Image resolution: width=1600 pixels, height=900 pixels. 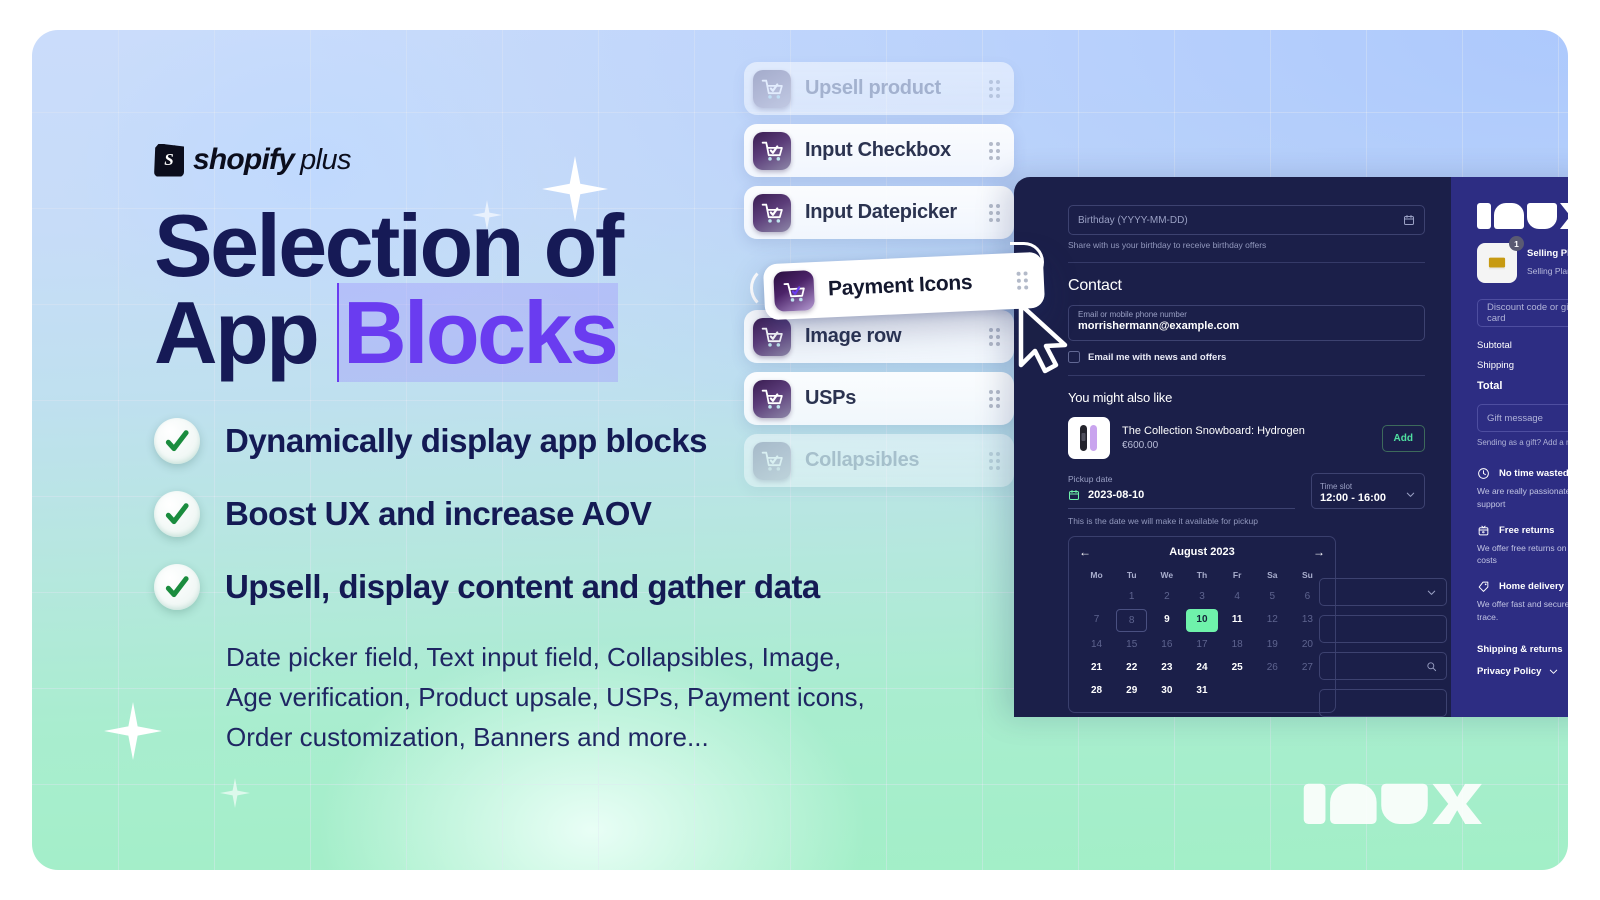 I want to click on arrow-left-icon: ←, so click(x=1085, y=552).